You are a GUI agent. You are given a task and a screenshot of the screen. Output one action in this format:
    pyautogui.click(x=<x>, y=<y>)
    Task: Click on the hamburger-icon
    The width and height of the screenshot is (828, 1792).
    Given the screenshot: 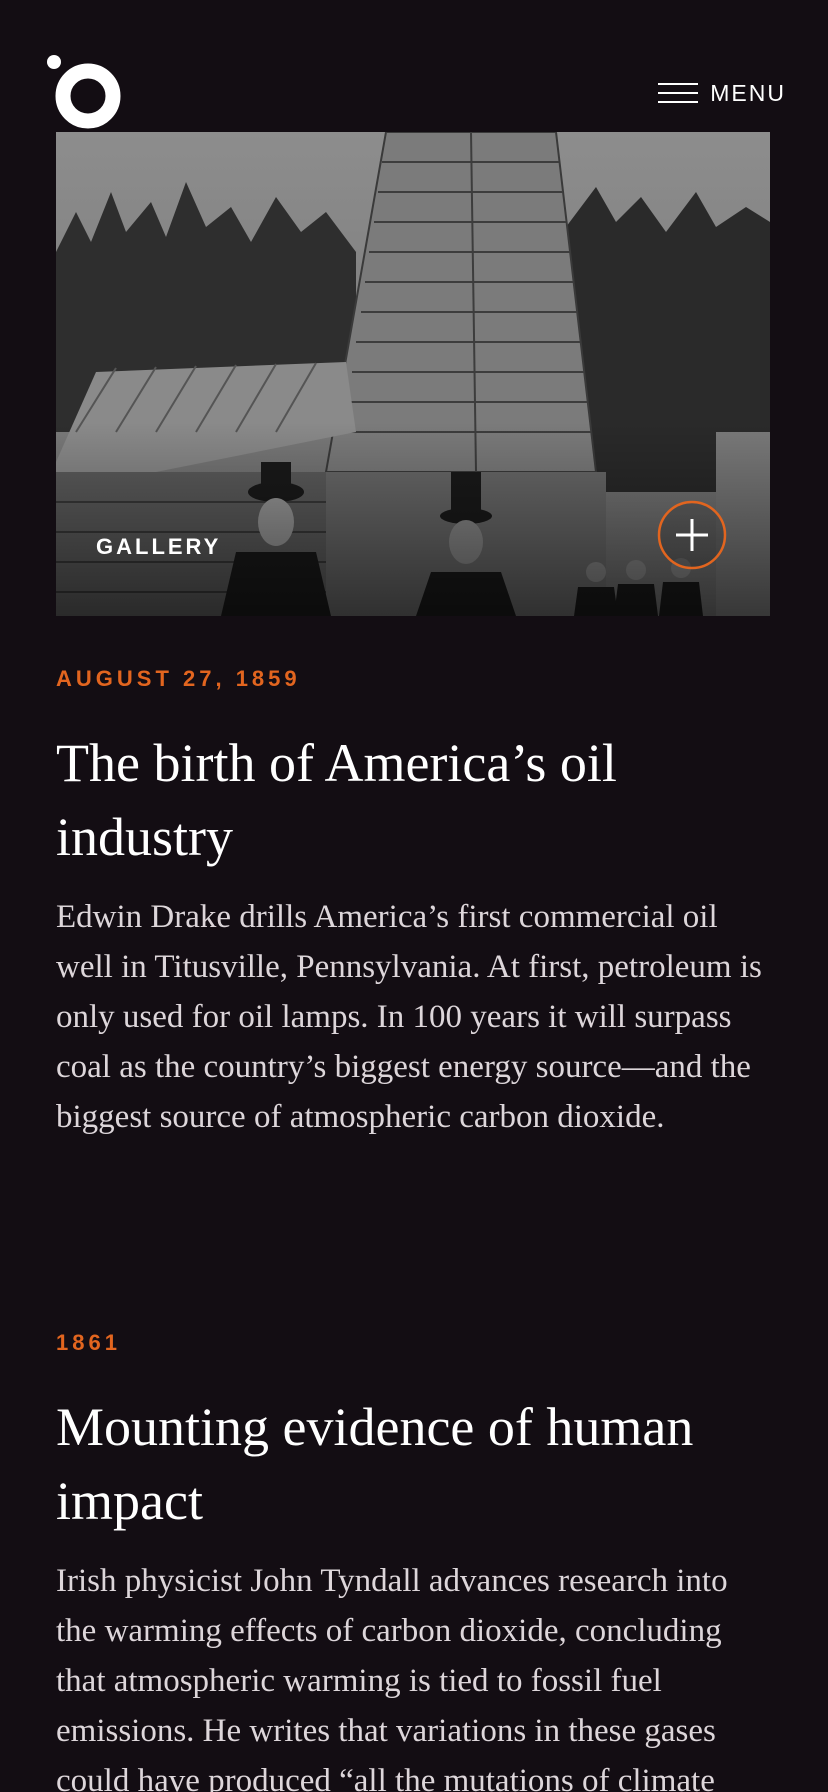 What is the action you would take?
    pyautogui.click(x=678, y=93)
    